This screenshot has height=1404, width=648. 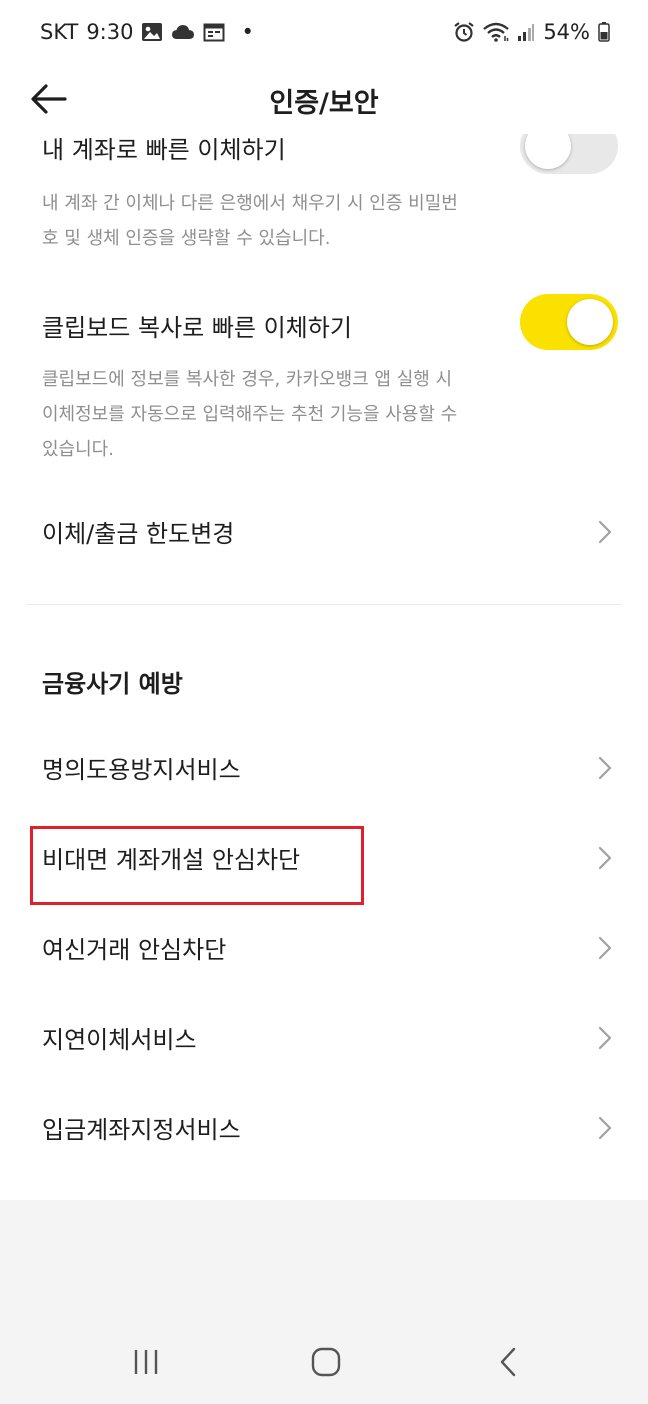 I want to click on status-bar: SKT 9:30 • 54%, so click(x=324, y=32).